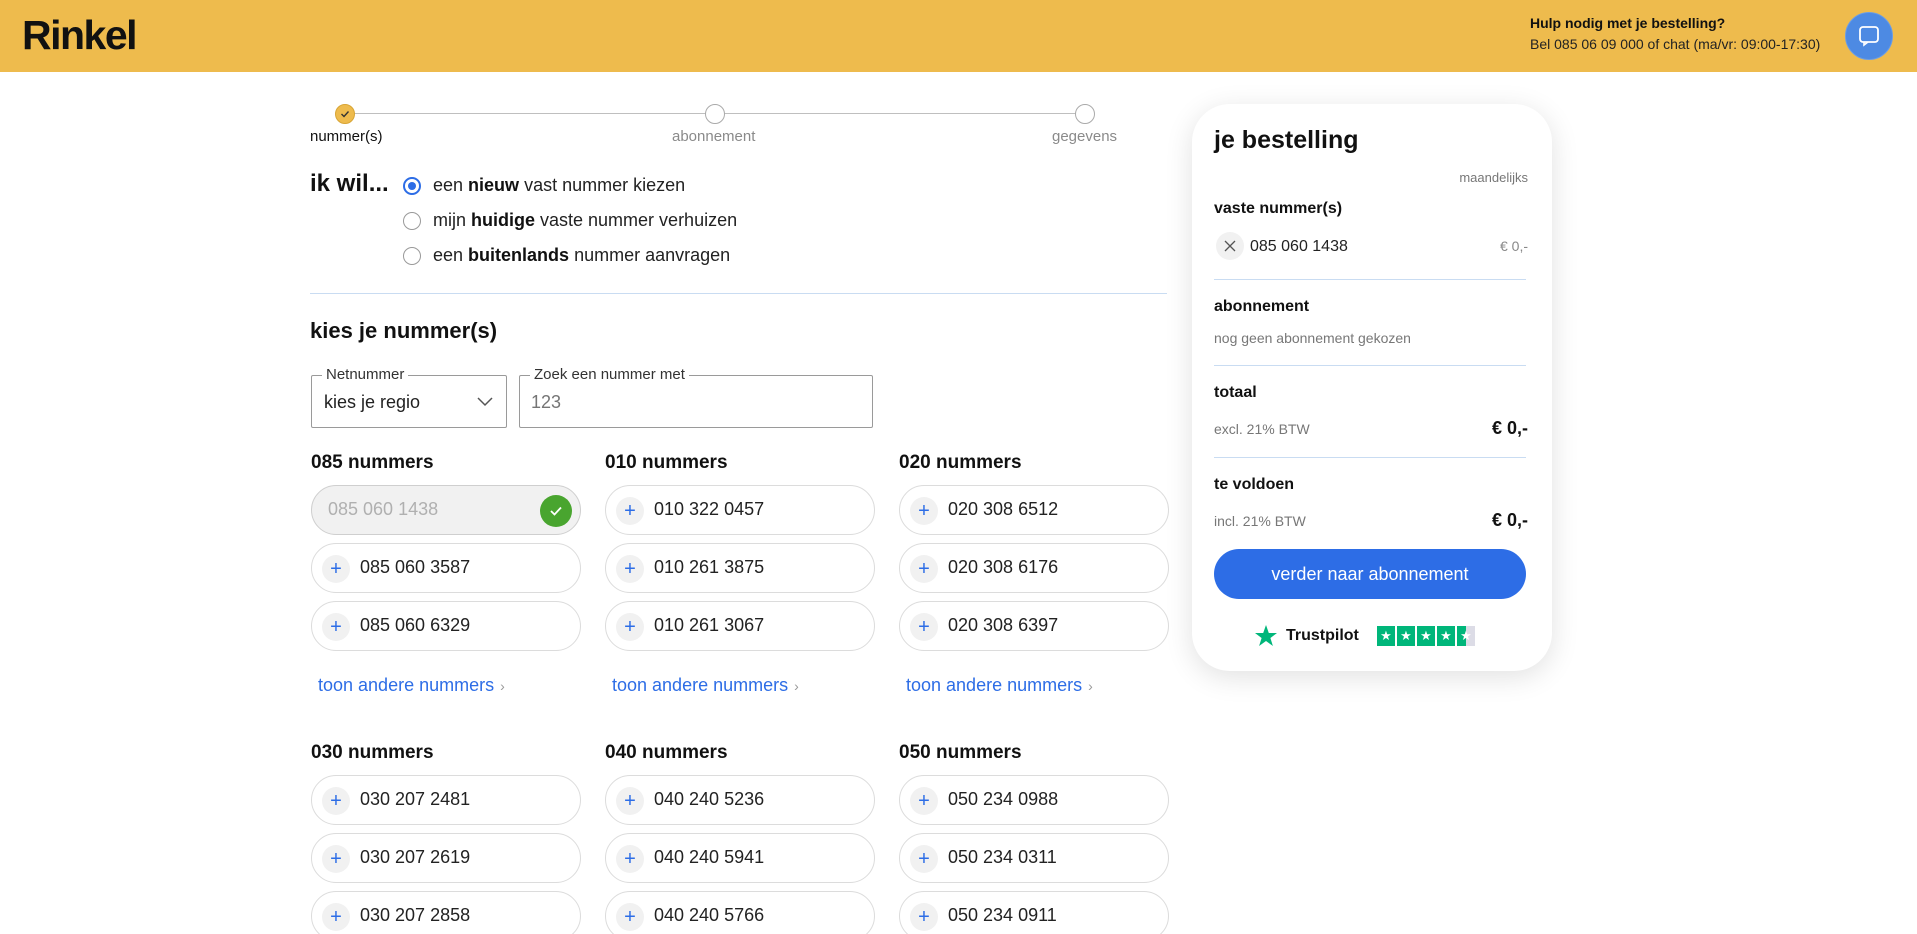  I want to click on selected-number-option: 085 060 1438, so click(446, 510).